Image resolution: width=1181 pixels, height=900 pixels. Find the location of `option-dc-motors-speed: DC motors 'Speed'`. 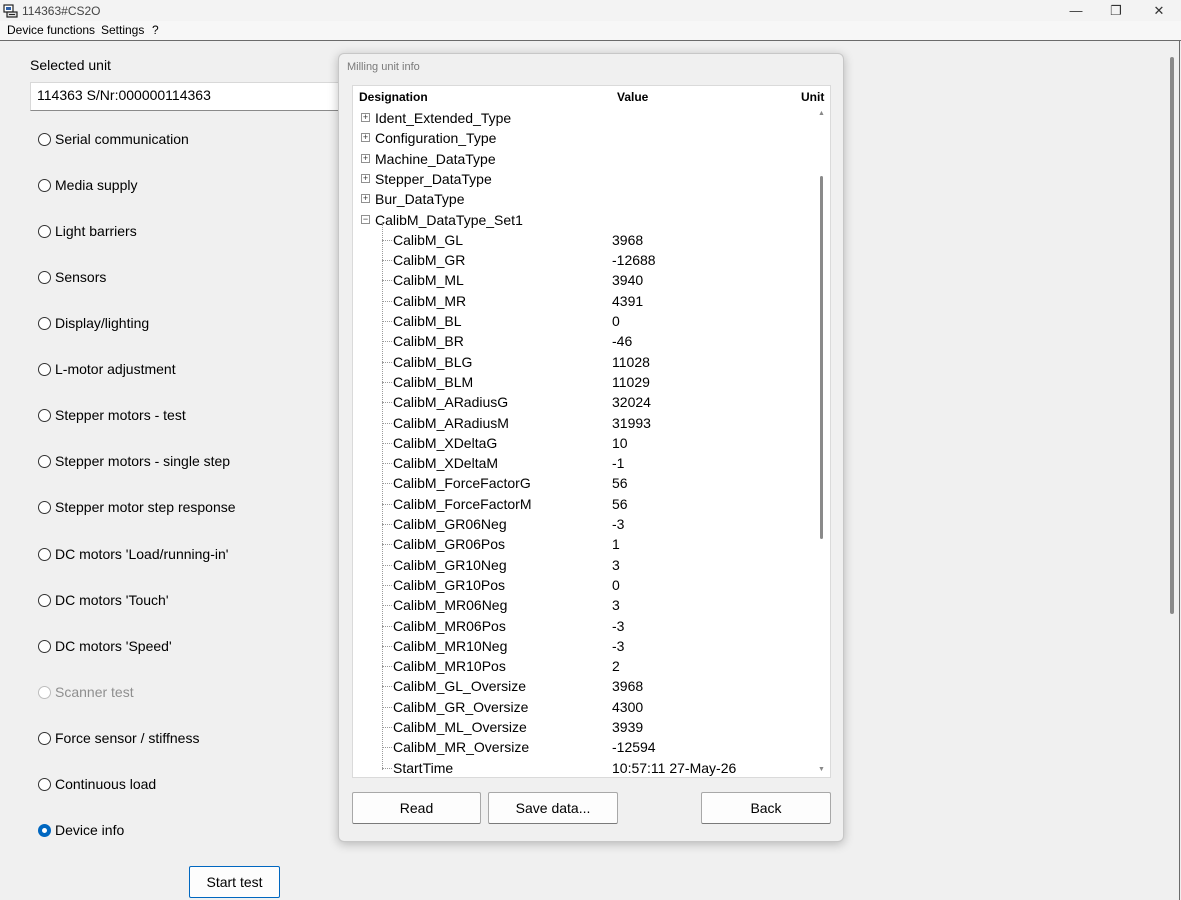

option-dc-motors-speed: DC motors 'Speed' is located at coordinates (105, 646).